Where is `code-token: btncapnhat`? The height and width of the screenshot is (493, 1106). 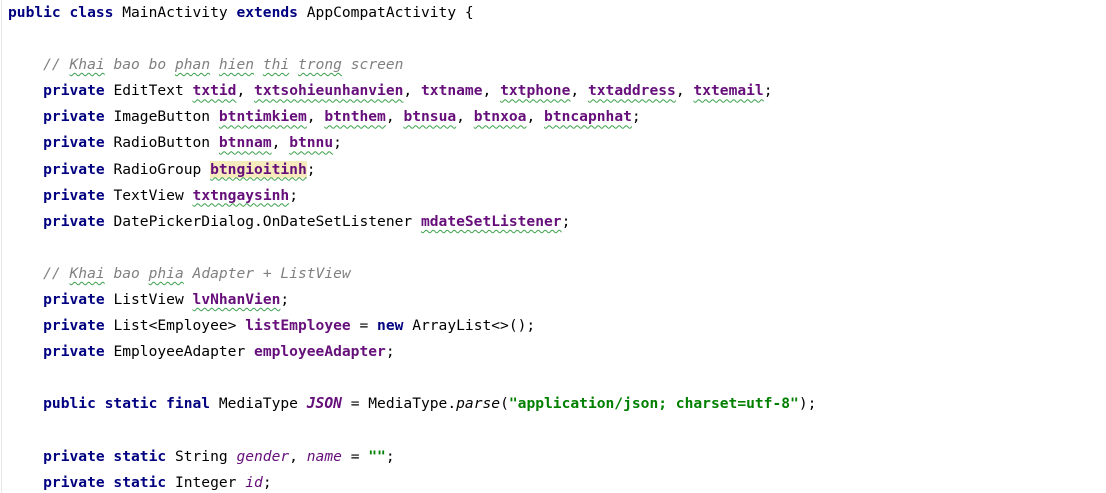 code-token: btncapnhat is located at coordinates (588, 117).